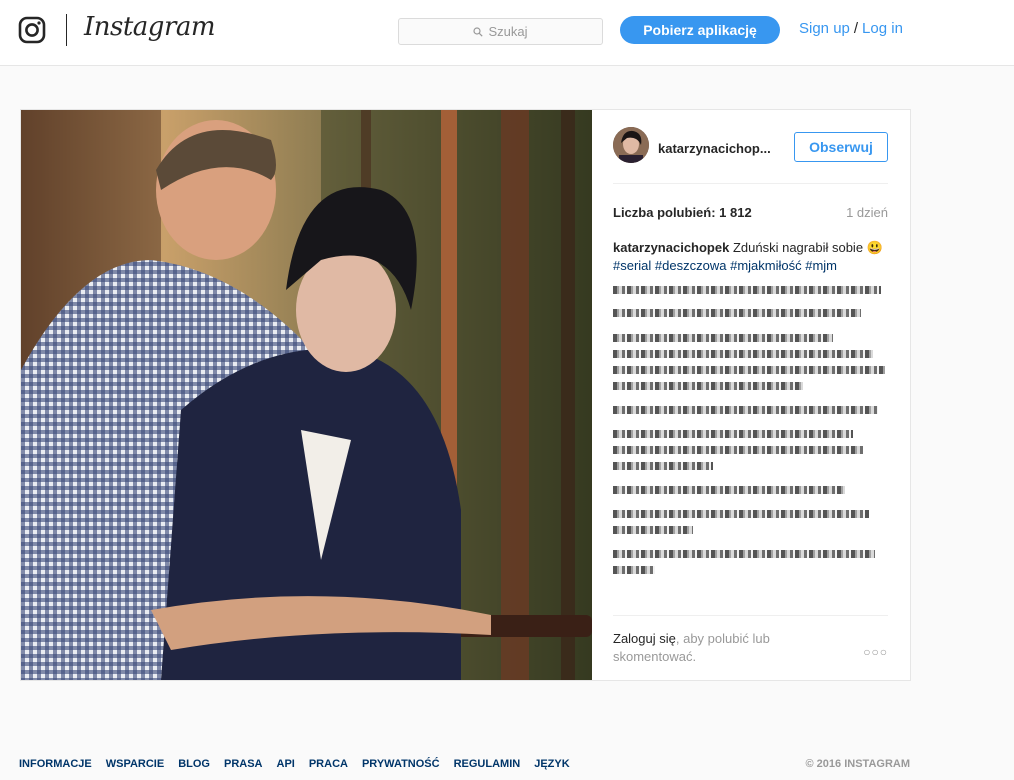 This screenshot has height=780, width=1014. What do you see at coordinates (150, 27) in the screenshot?
I see `instagram-wordmark-logo: Instagram` at bounding box center [150, 27].